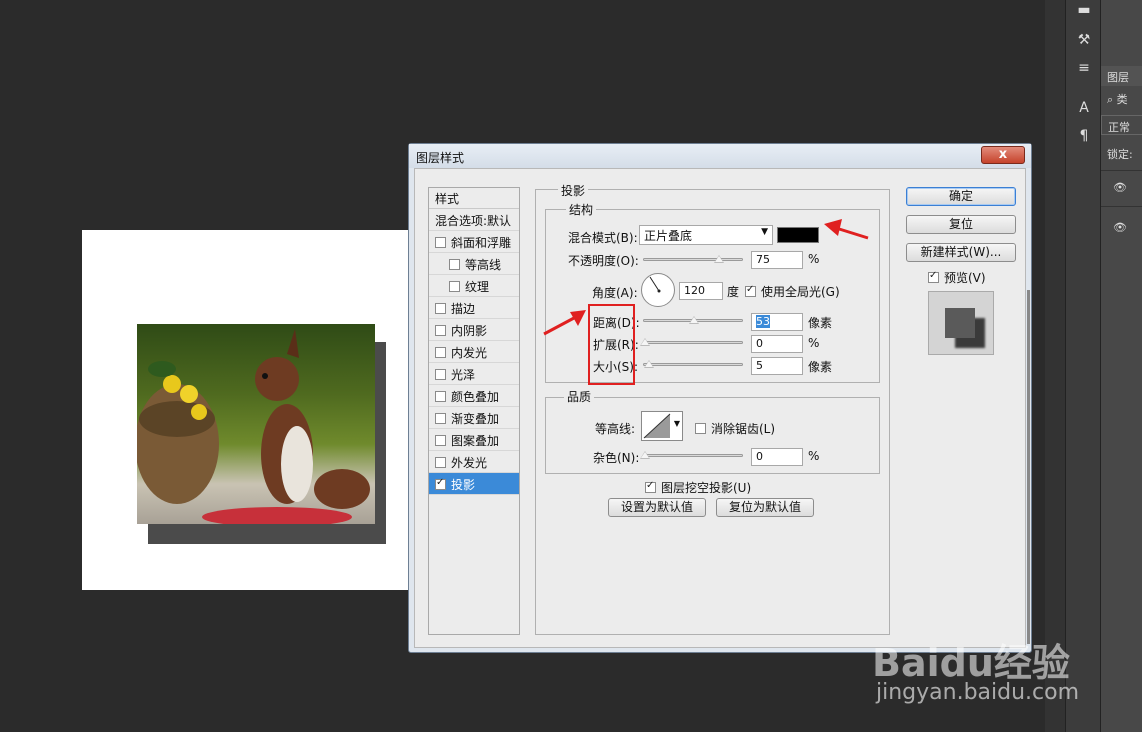 This screenshot has height=732, width=1142. Describe the element at coordinates (706, 277) in the screenshot. I see `annotation-arrows` at that location.